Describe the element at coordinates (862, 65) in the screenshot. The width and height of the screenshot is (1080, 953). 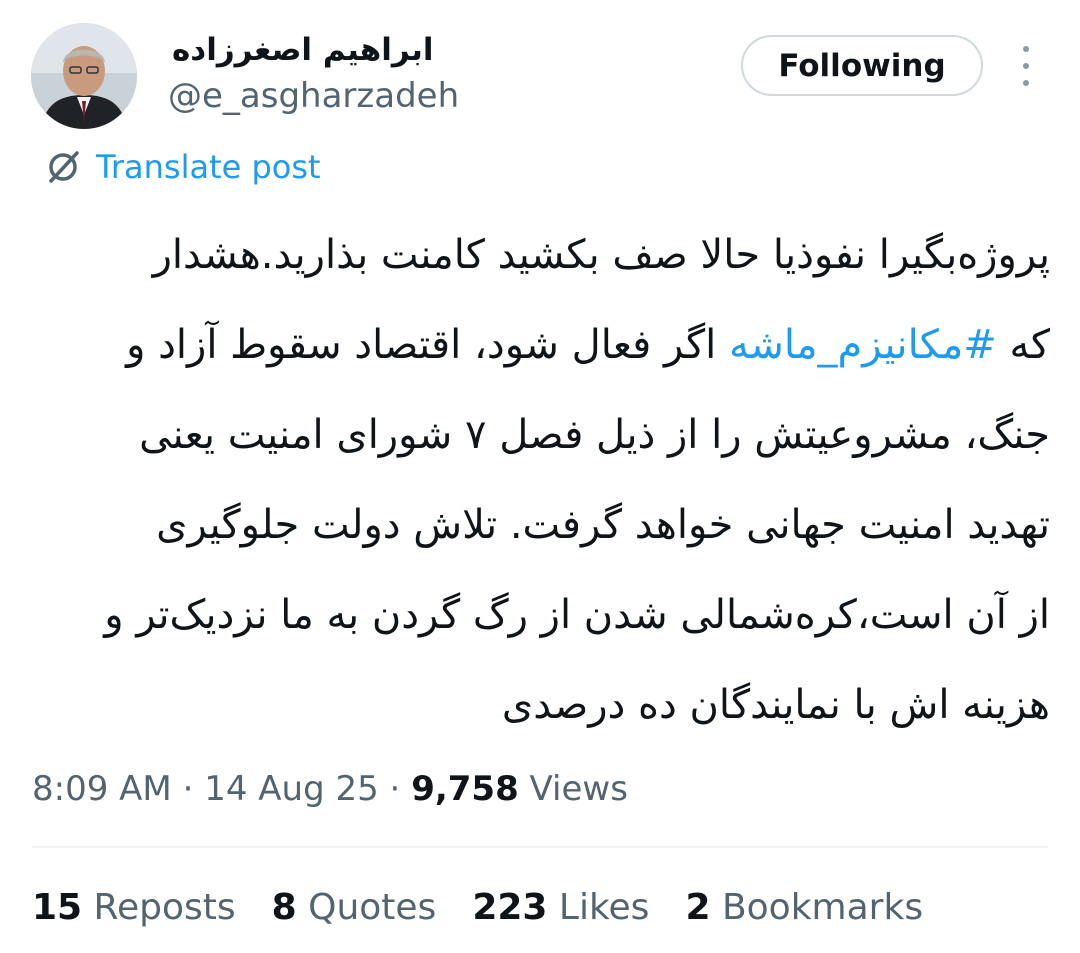
I see `following-button: Following` at that location.